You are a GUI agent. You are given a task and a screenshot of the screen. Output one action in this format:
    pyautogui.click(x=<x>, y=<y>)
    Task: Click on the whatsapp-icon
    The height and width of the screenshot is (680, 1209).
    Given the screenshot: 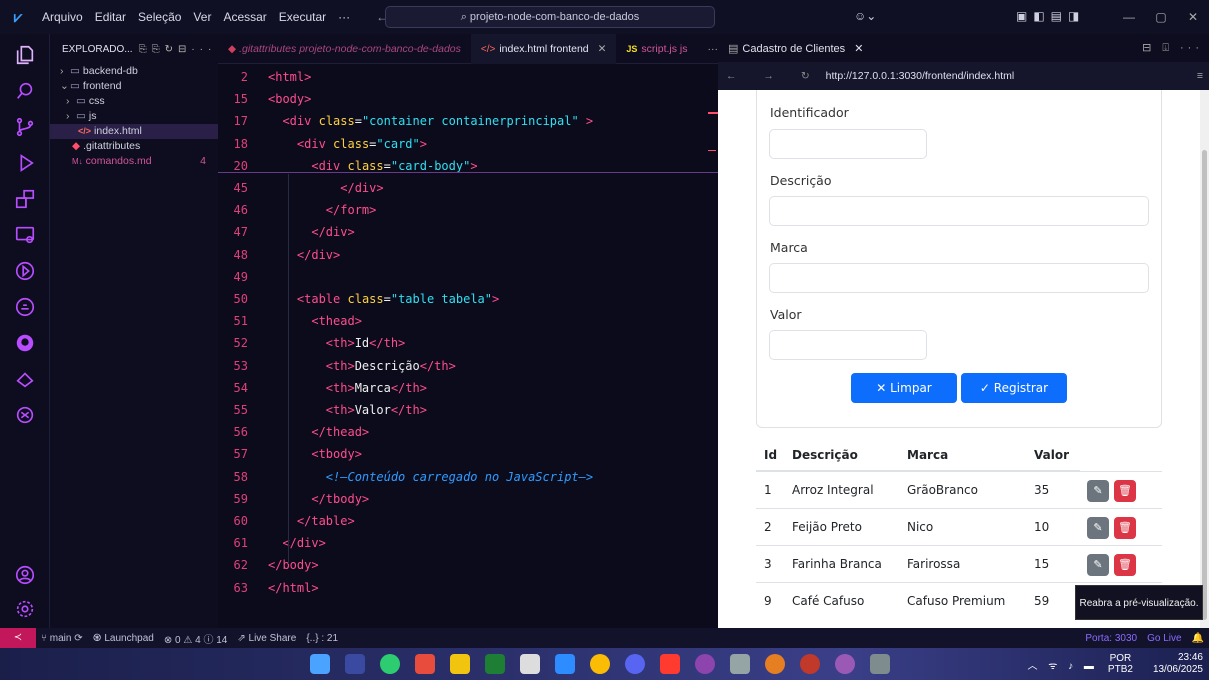 What is the action you would take?
    pyautogui.click(x=390, y=664)
    